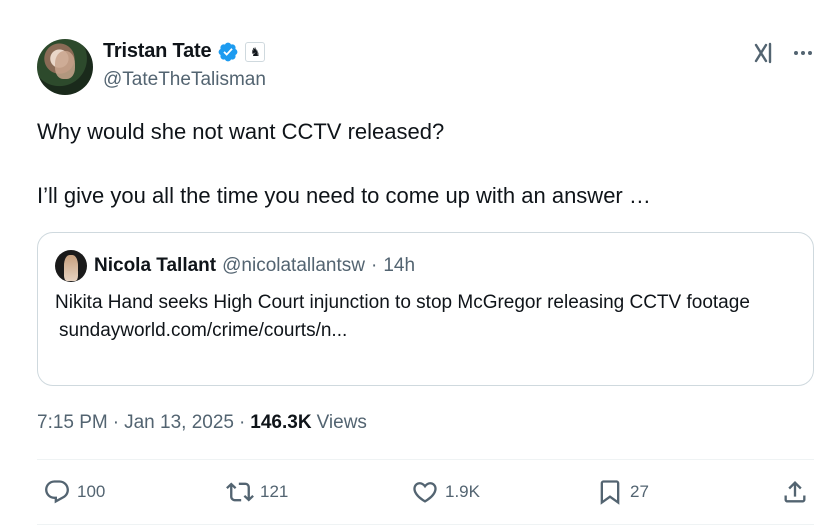  Describe the element at coordinates (65, 67) in the screenshot. I see `author-avatar` at that location.